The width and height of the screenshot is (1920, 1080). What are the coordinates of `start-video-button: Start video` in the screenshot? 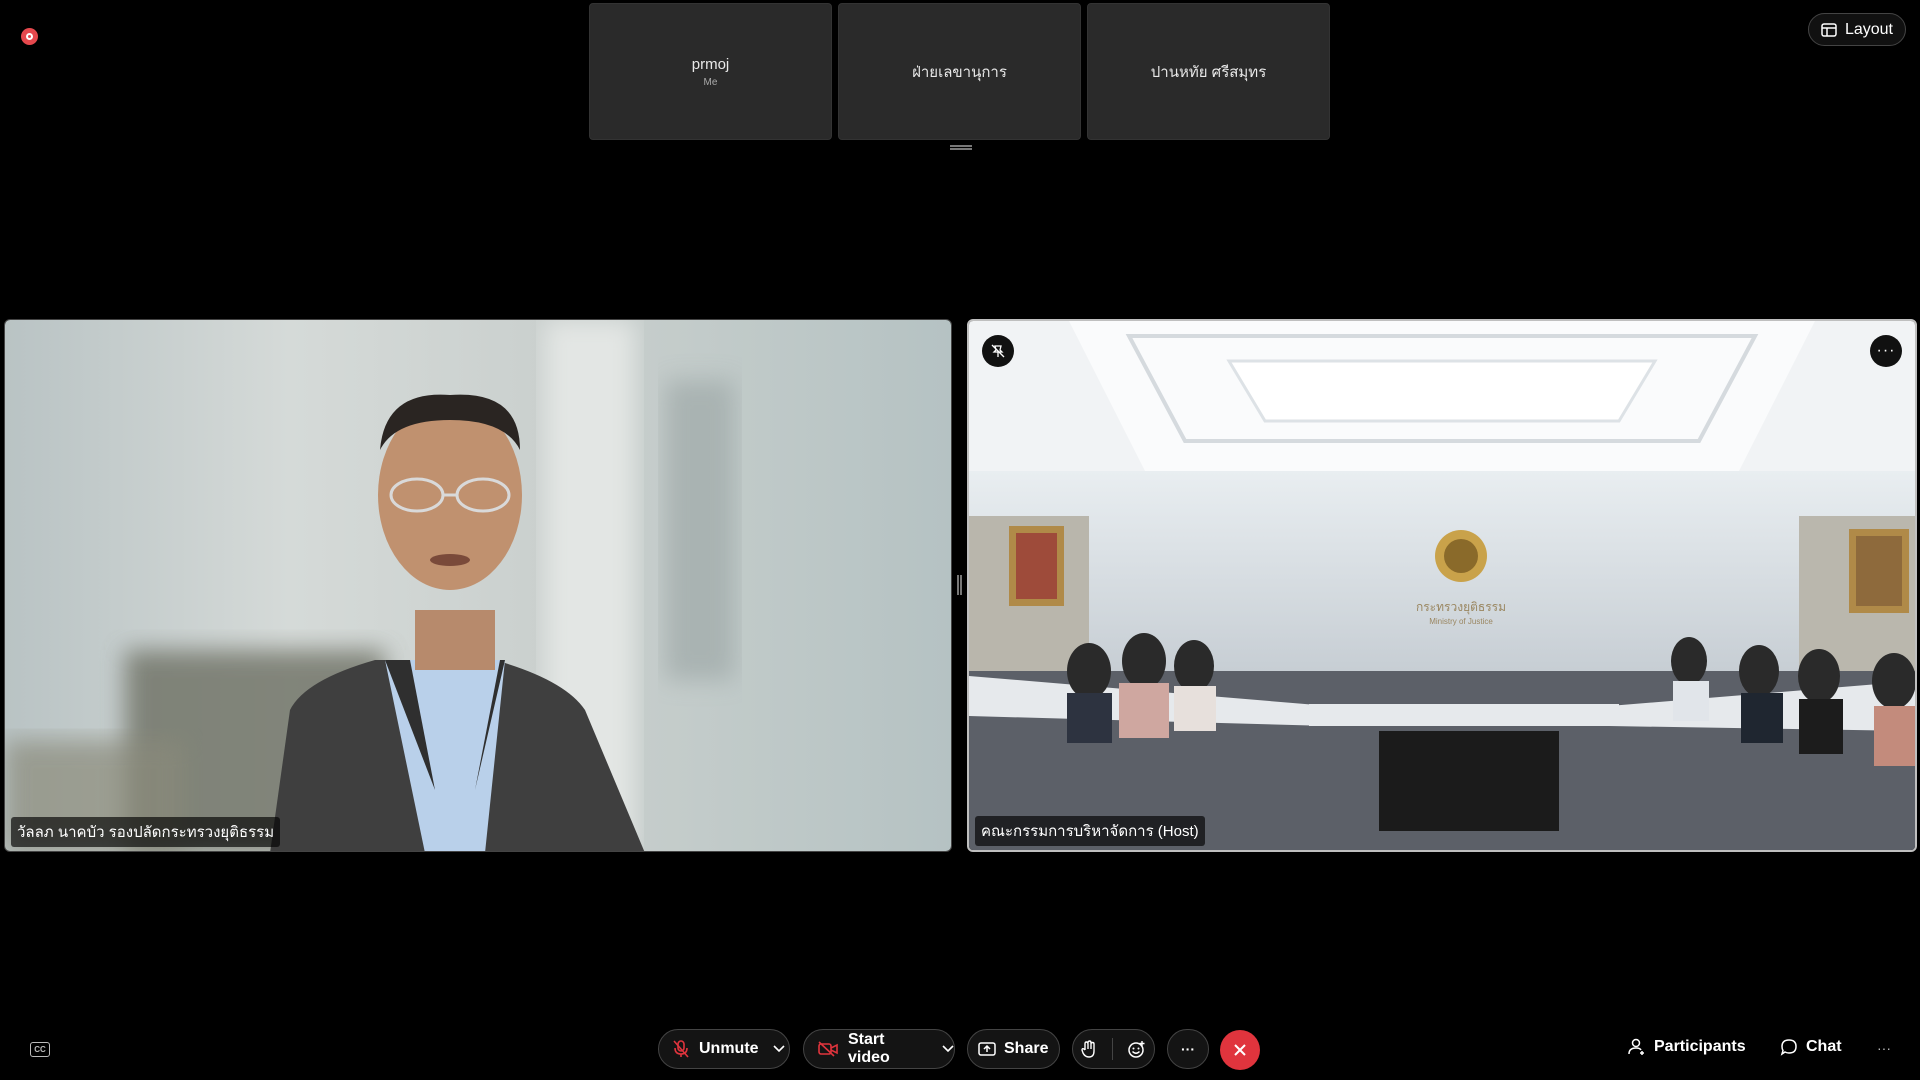 It's located at (879, 1049).